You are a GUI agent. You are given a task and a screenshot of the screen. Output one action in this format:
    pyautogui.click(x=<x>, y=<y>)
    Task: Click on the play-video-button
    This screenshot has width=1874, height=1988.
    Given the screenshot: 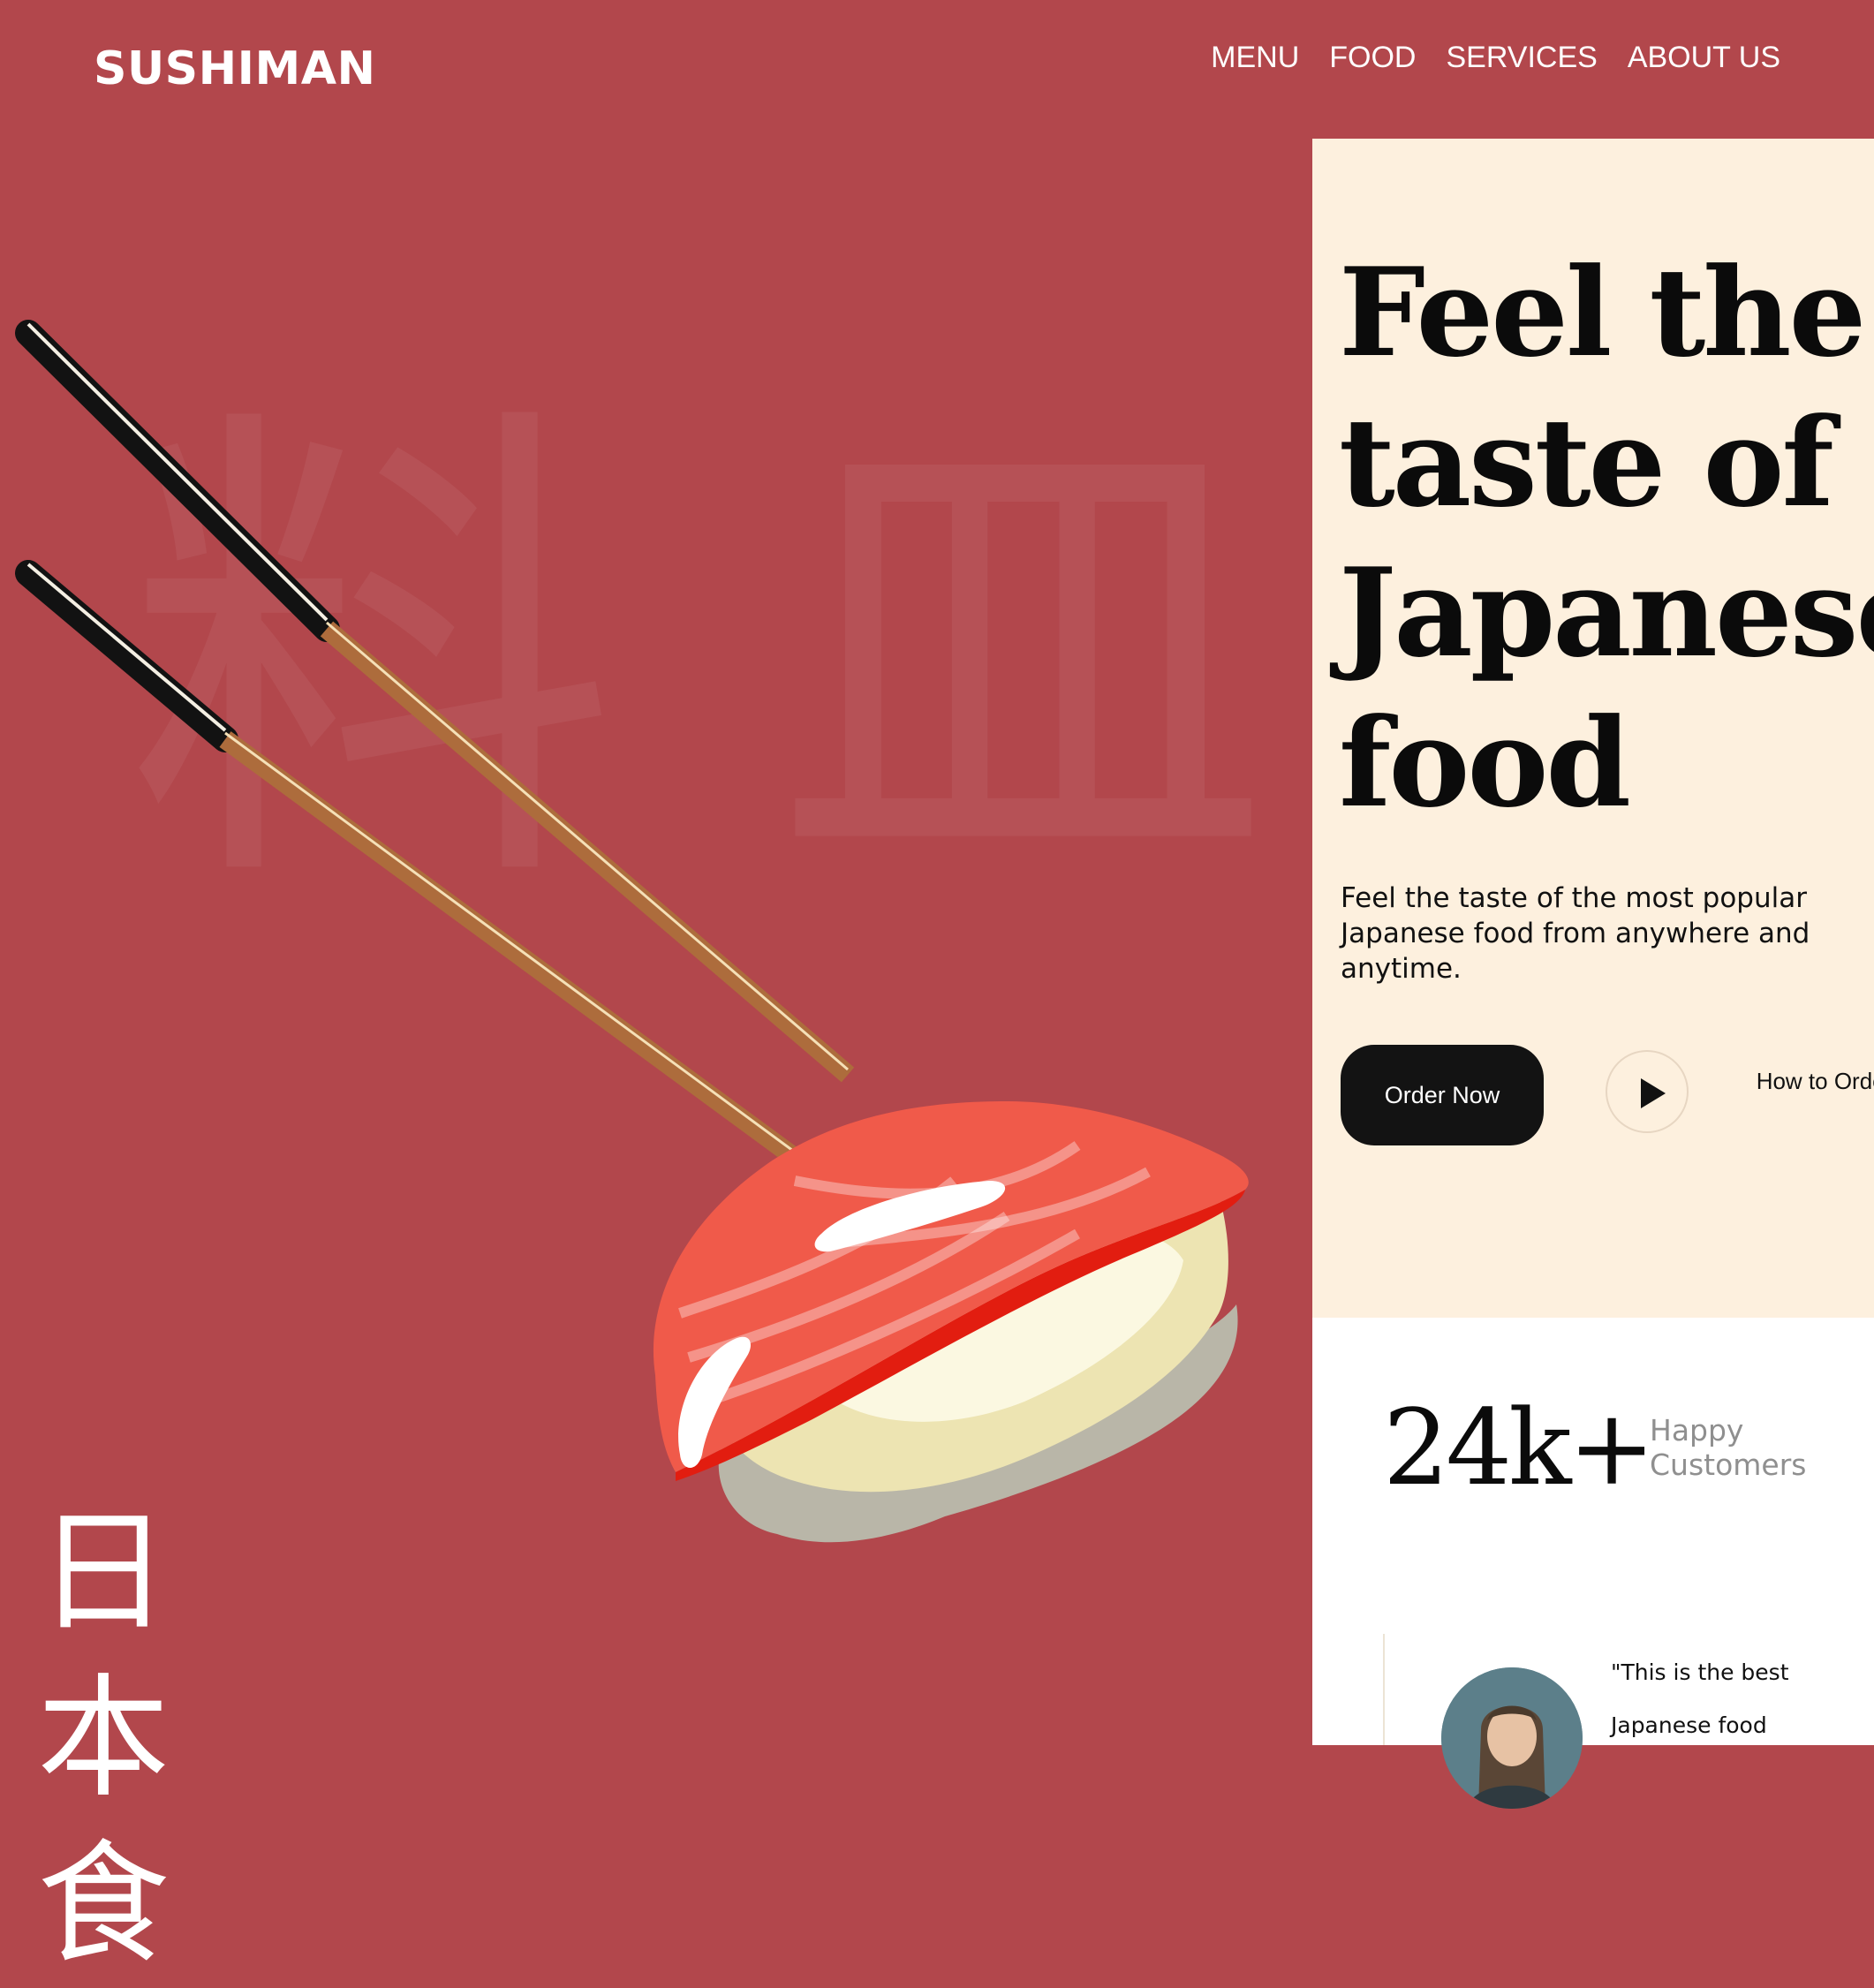 What is the action you would take?
    pyautogui.click(x=1647, y=1091)
    